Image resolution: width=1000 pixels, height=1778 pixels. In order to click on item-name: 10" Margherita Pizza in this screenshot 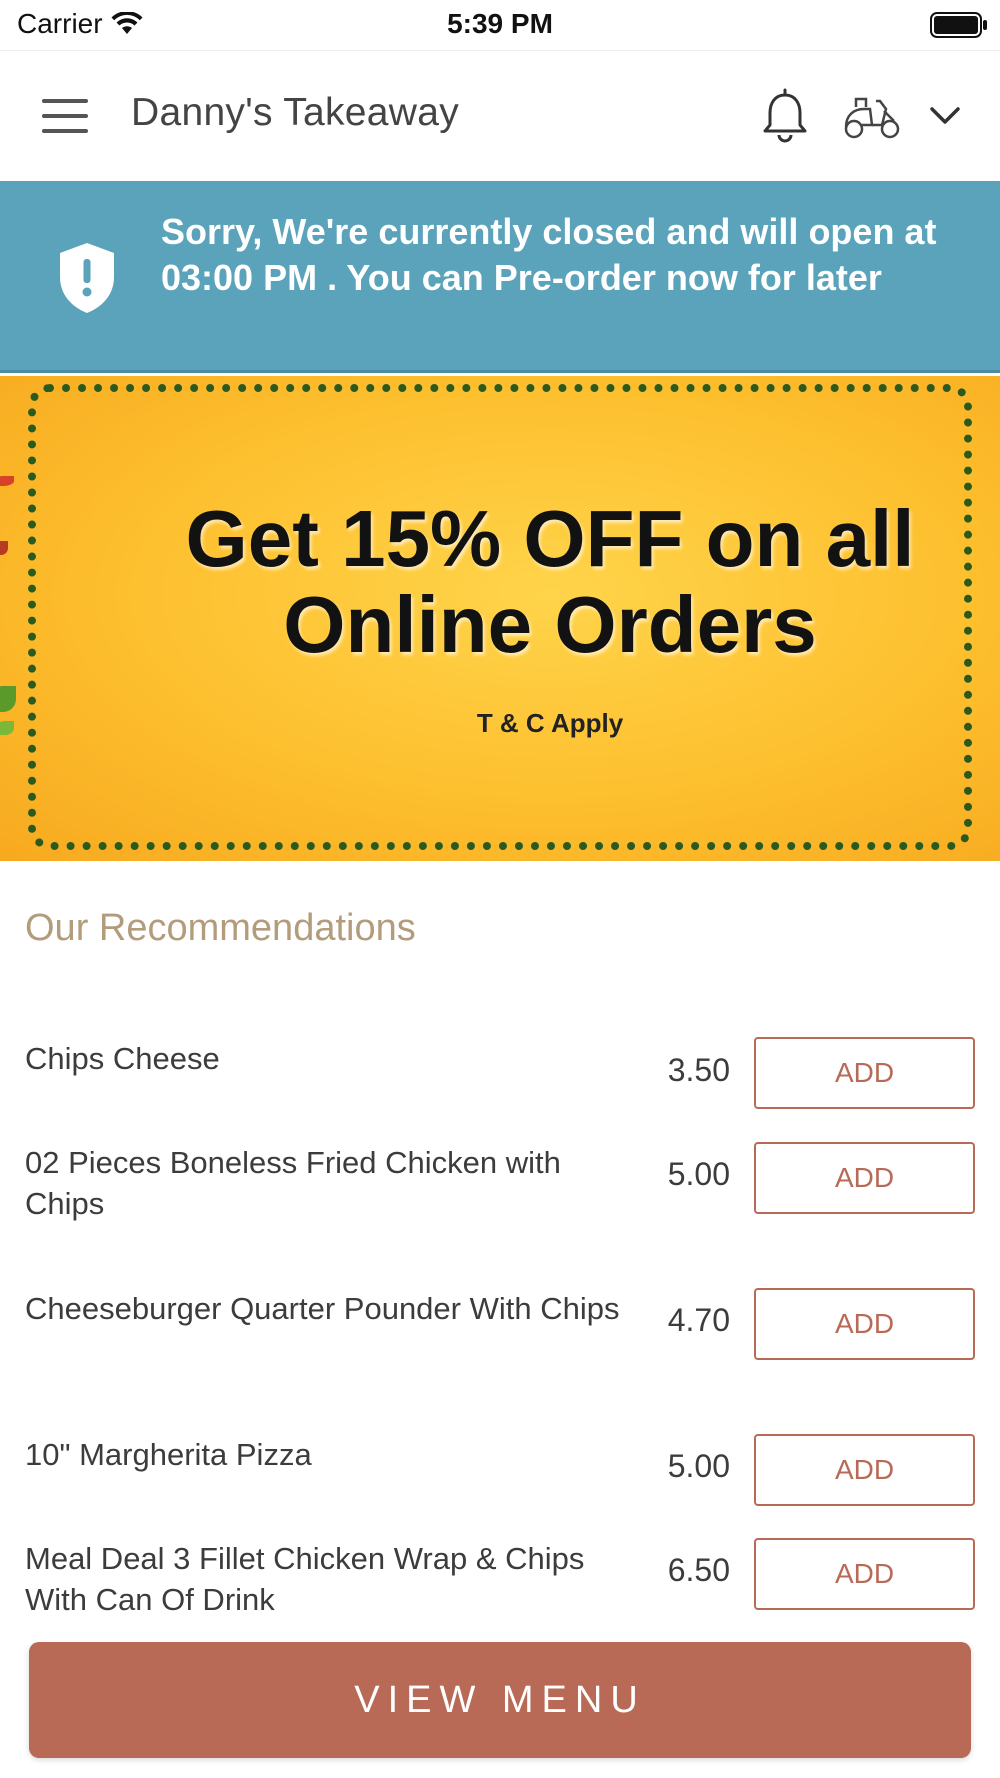, I will do `click(168, 1454)`.